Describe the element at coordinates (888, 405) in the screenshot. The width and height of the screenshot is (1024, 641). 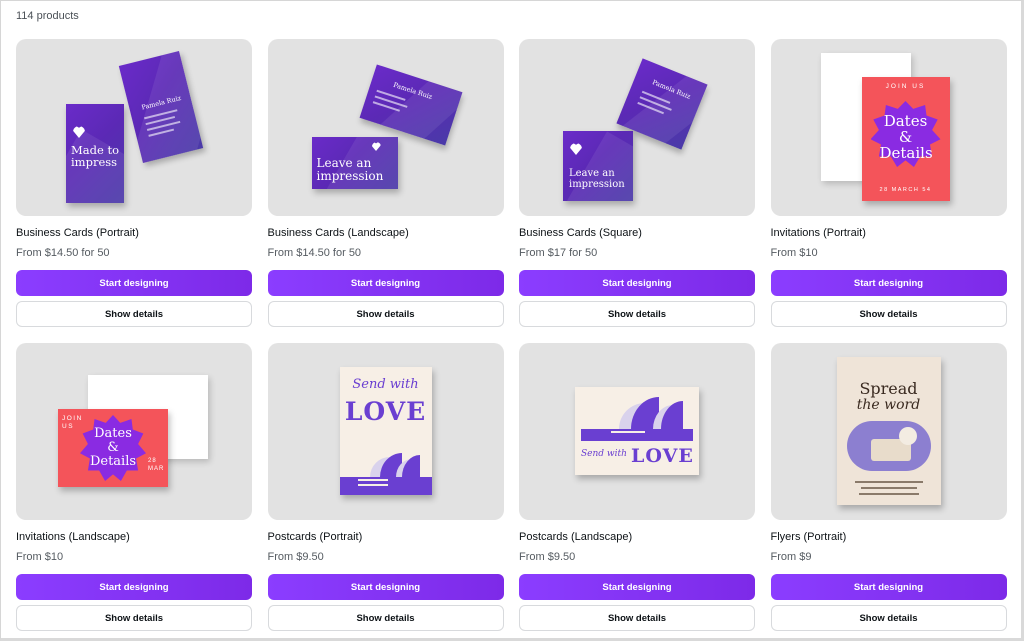
I see `flyer-line2: the word` at that location.